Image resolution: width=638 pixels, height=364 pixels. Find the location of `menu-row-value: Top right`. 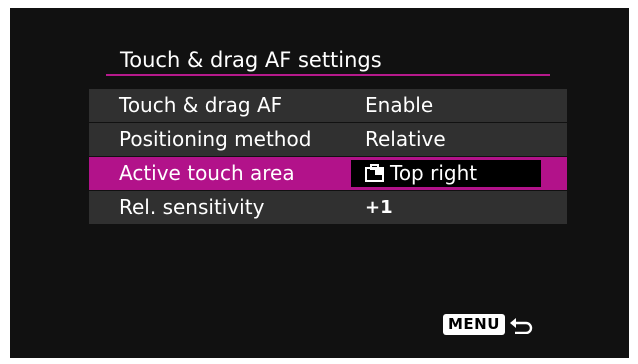

menu-row-value: Top right is located at coordinates (421, 173).